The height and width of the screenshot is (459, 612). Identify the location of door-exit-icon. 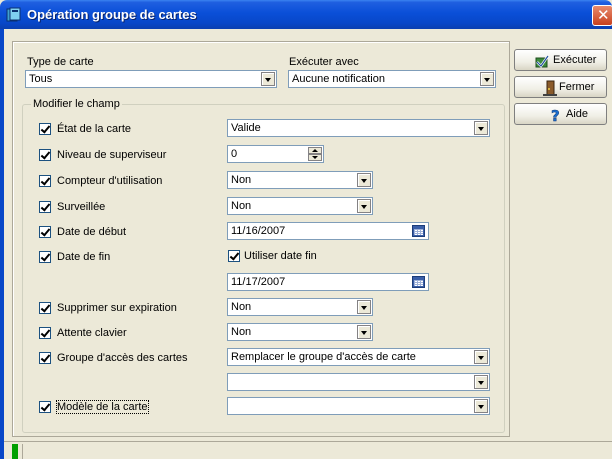
(550, 88).